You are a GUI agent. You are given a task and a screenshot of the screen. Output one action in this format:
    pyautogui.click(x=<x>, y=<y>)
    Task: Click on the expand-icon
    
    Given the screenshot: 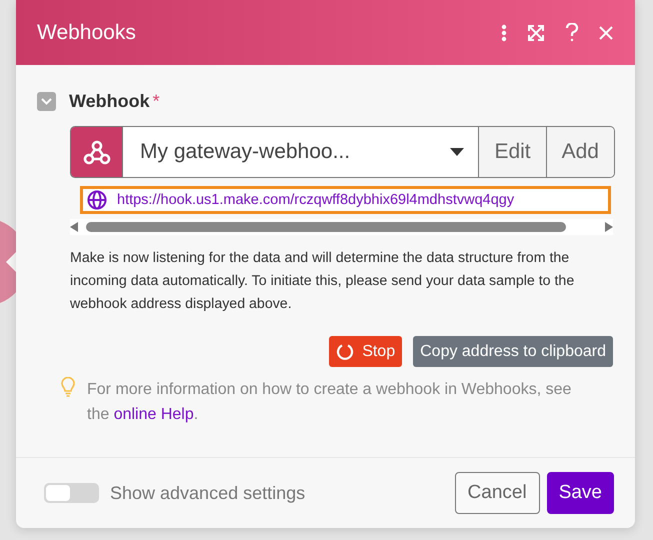 What is the action you would take?
    pyautogui.click(x=536, y=33)
    